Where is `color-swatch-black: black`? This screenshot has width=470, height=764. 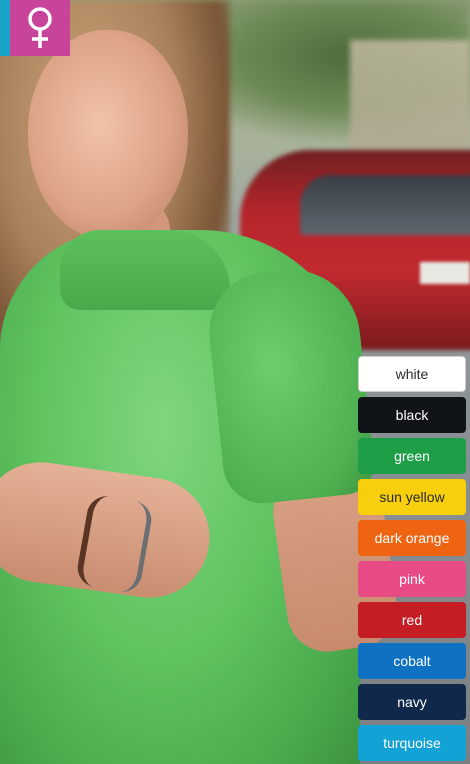 color-swatch-black: black is located at coordinates (412, 415).